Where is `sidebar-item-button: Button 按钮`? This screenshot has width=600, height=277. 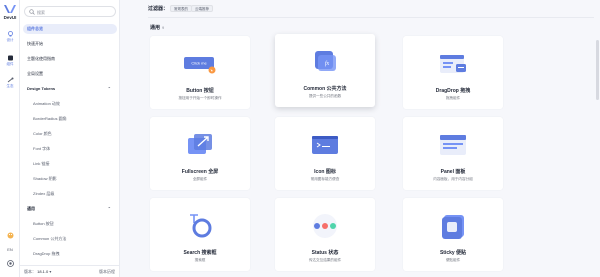 sidebar-item-button: Button 按钮 is located at coordinates (70, 224).